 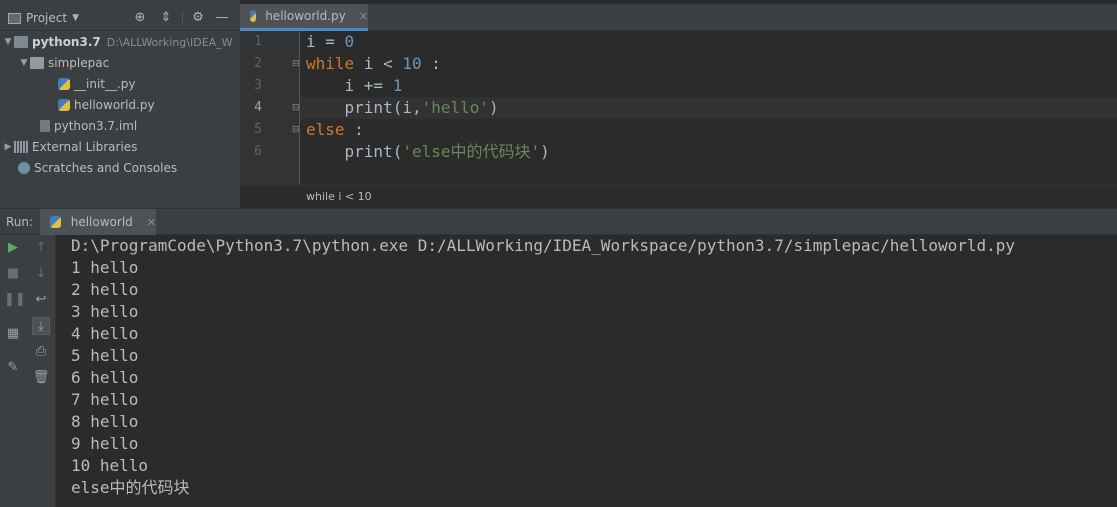 What do you see at coordinates (41, 352) in the screenshot?
I see `print-icon: ⎙` at bounding box center [41, 352].